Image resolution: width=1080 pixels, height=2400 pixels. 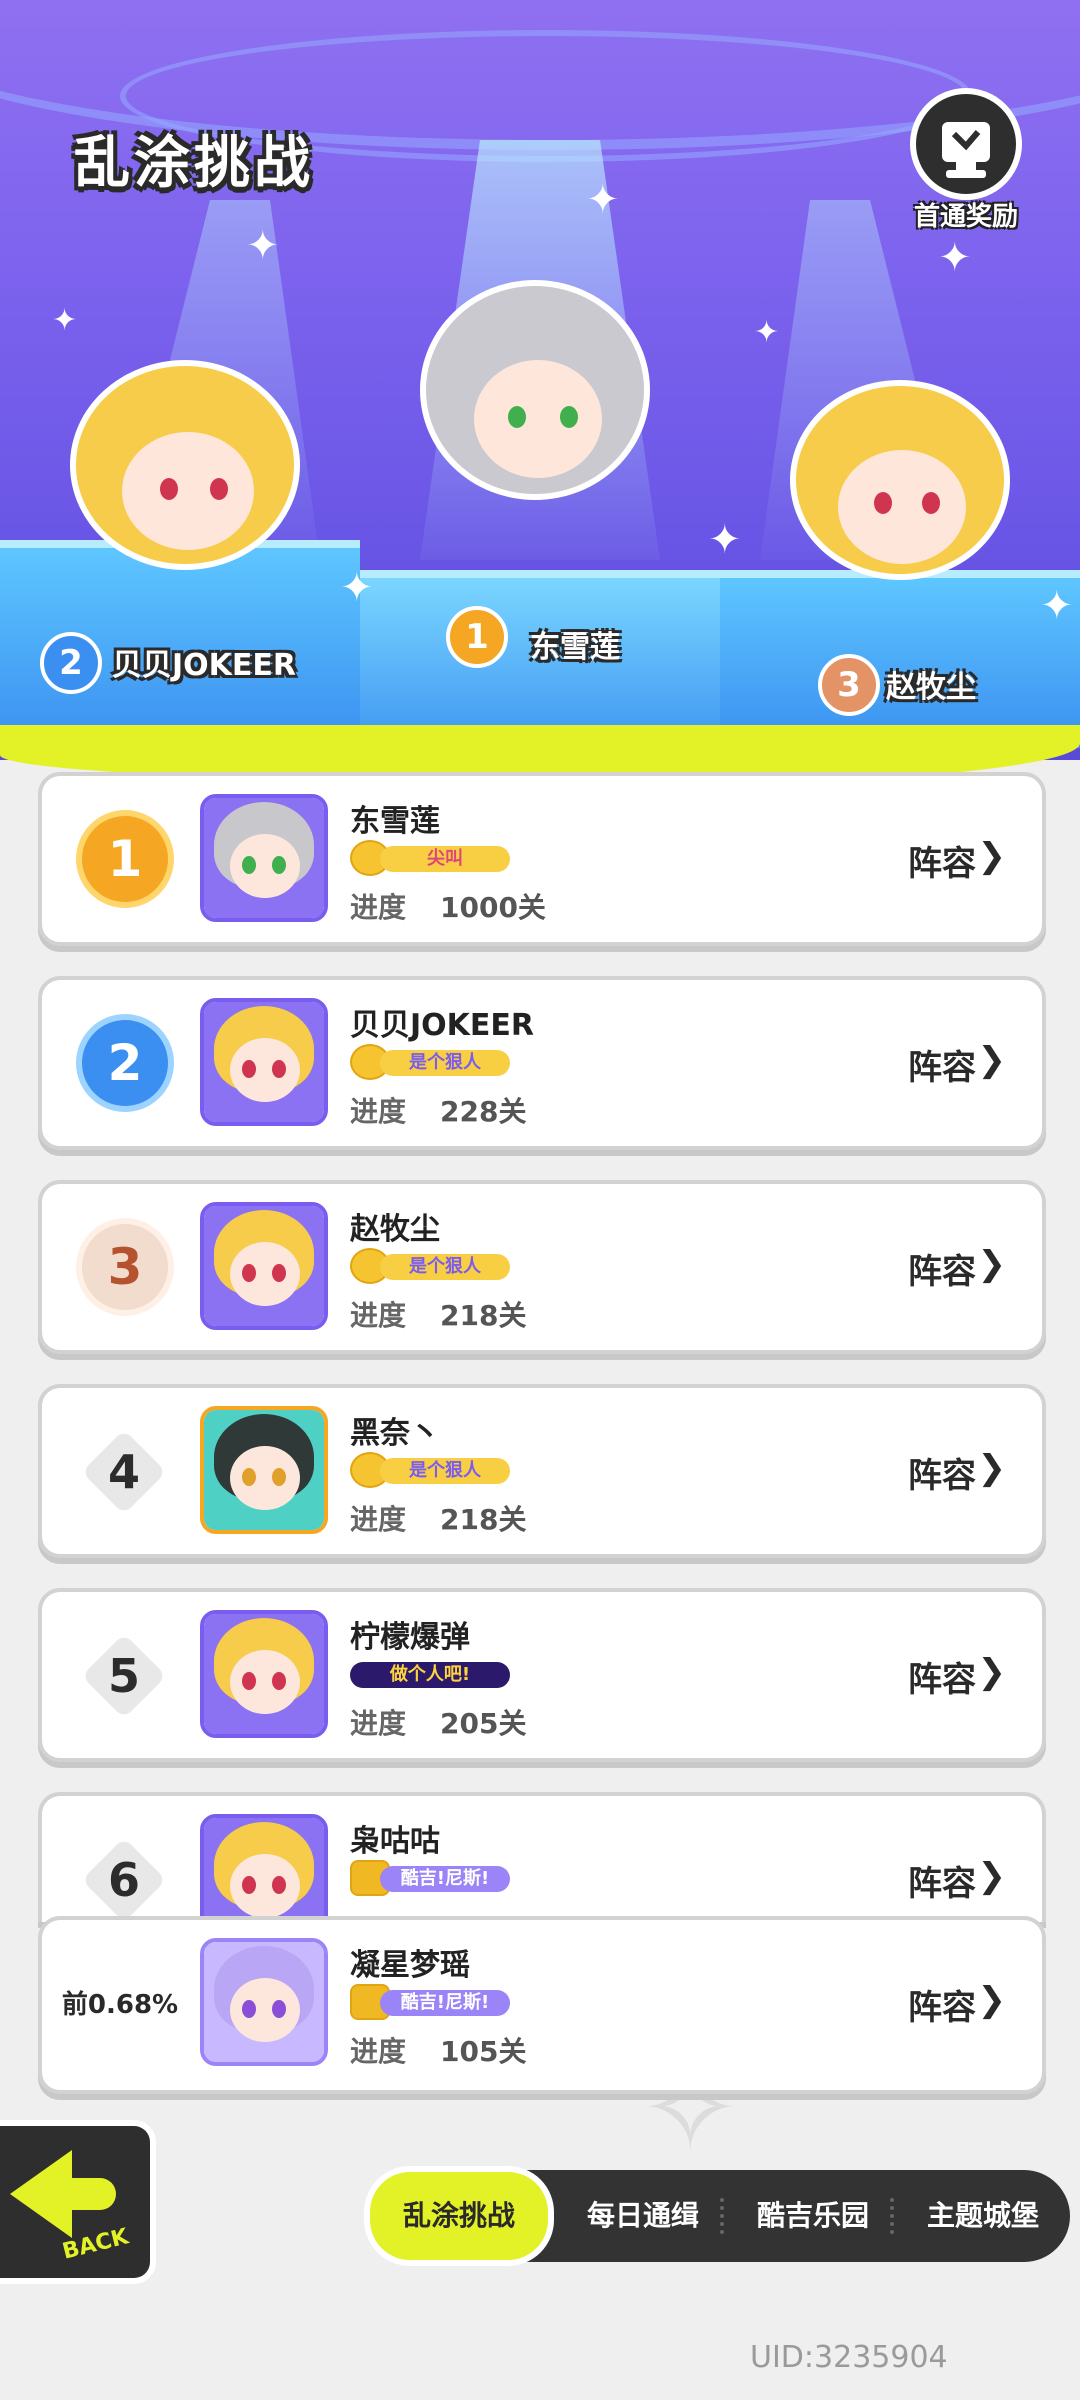 What do you see at coordinates (575, 647) in the screenshot?
I see `podium-name-1: 东雪莲` at bounding box center [575, 647].